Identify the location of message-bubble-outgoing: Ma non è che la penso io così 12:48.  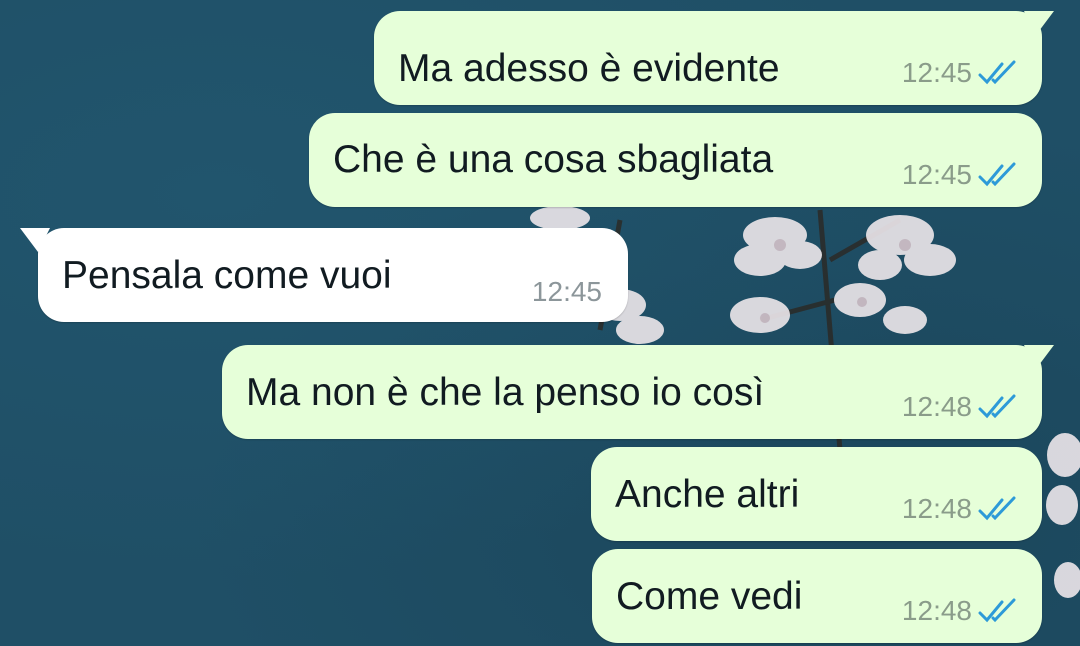
(638, 392).